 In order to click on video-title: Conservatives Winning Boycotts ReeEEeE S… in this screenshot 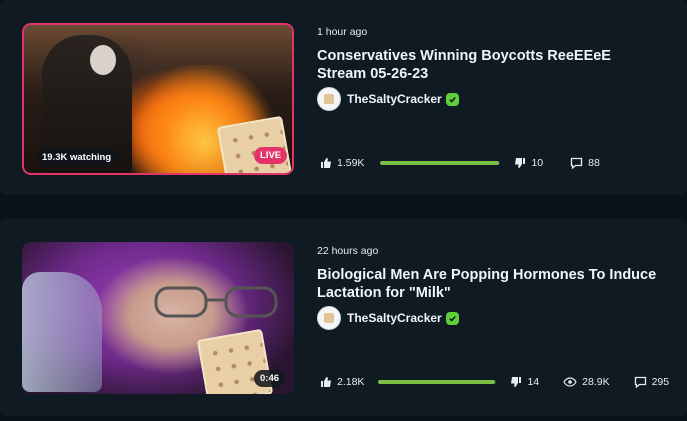, I will do `click(487, 65)`.